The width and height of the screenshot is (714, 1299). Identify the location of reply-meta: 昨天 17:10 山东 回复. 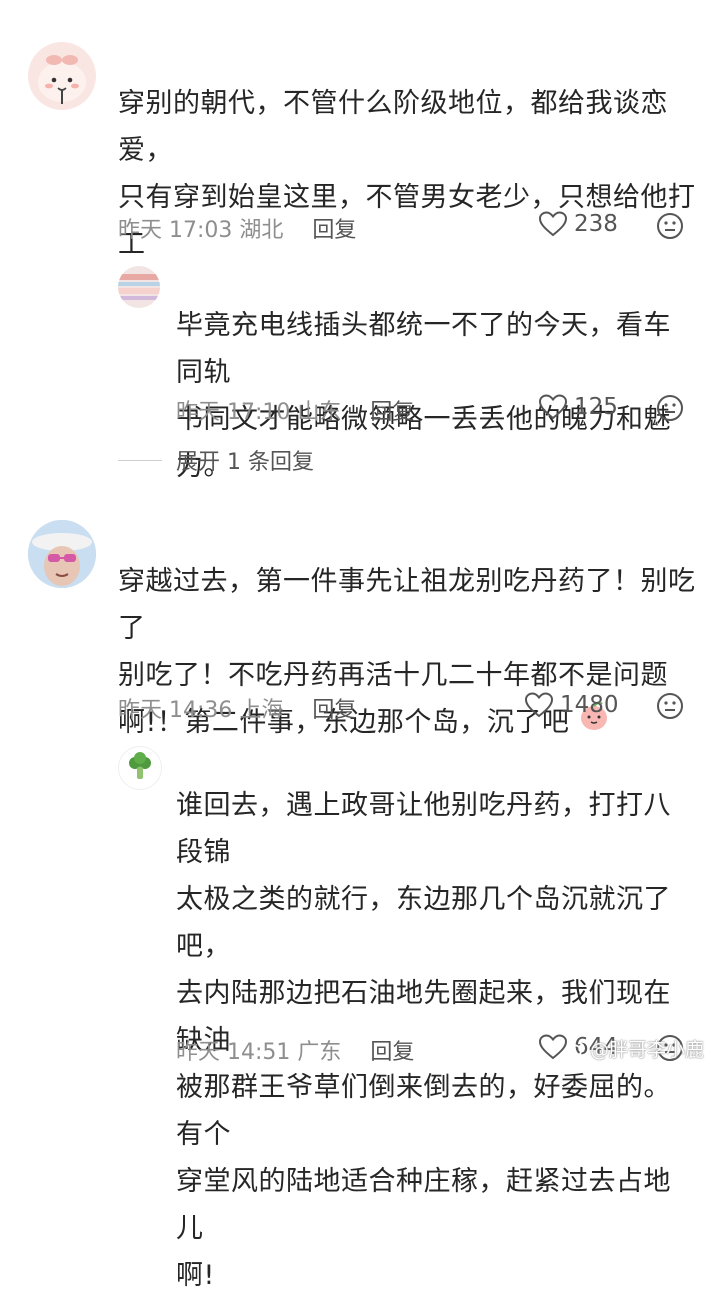
(295, 410).